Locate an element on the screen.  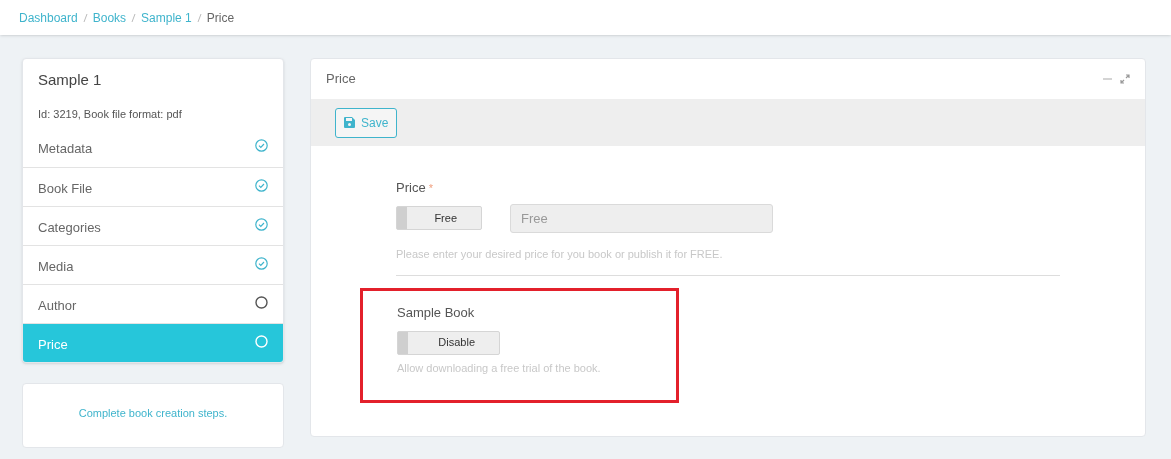
step-item: Categories is located at coordinates (153, 225).